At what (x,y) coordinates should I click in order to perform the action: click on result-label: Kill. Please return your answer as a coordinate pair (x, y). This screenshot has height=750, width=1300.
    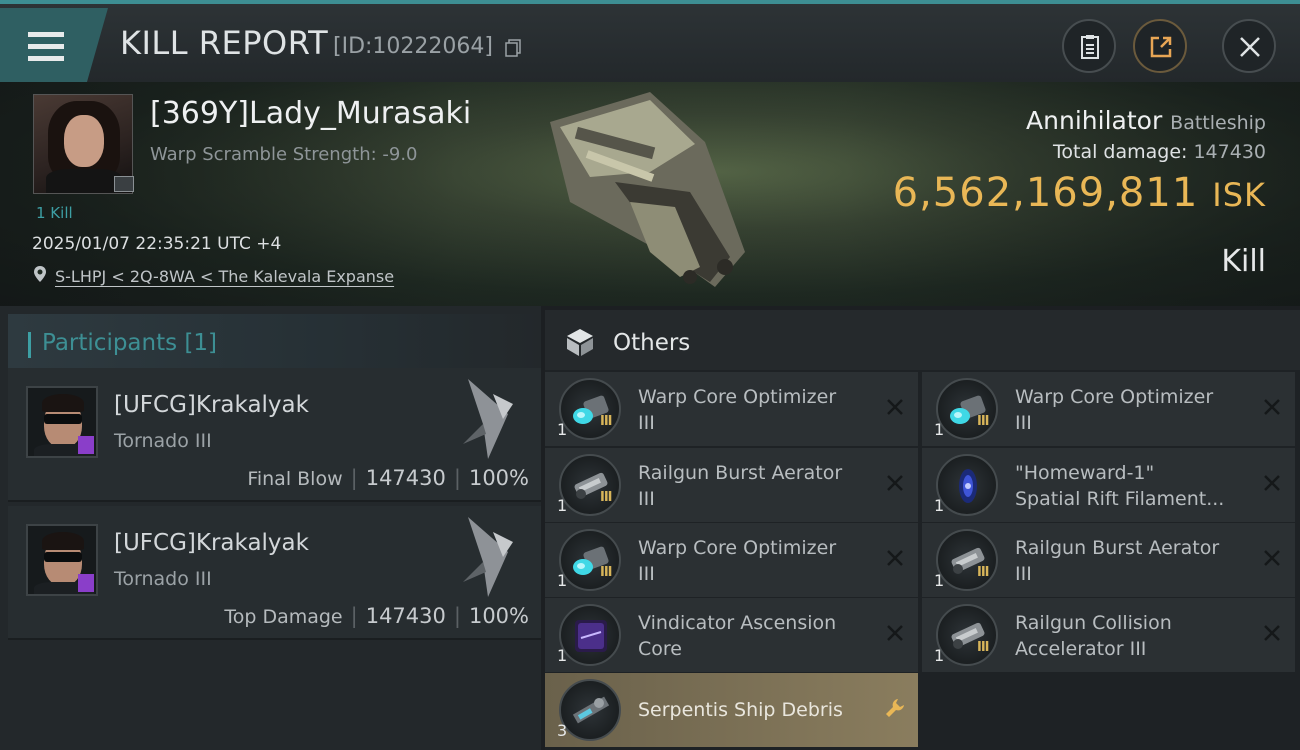
    Looking at the image, I should click on (1243, 261).